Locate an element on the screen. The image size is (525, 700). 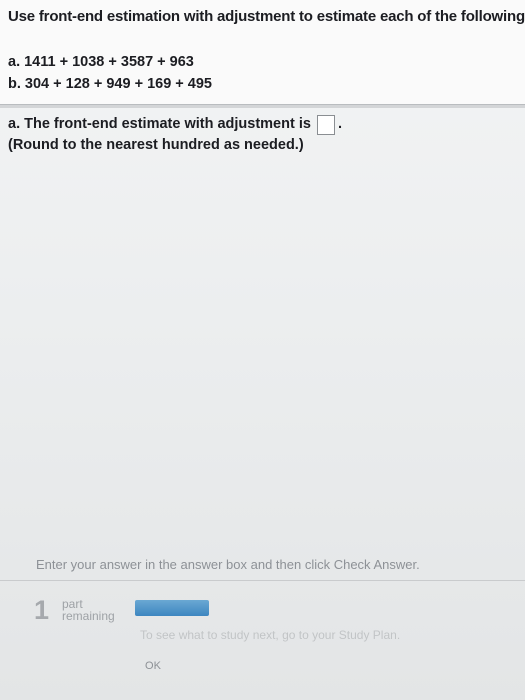
footer-divider is located at coordinates (262, 580).